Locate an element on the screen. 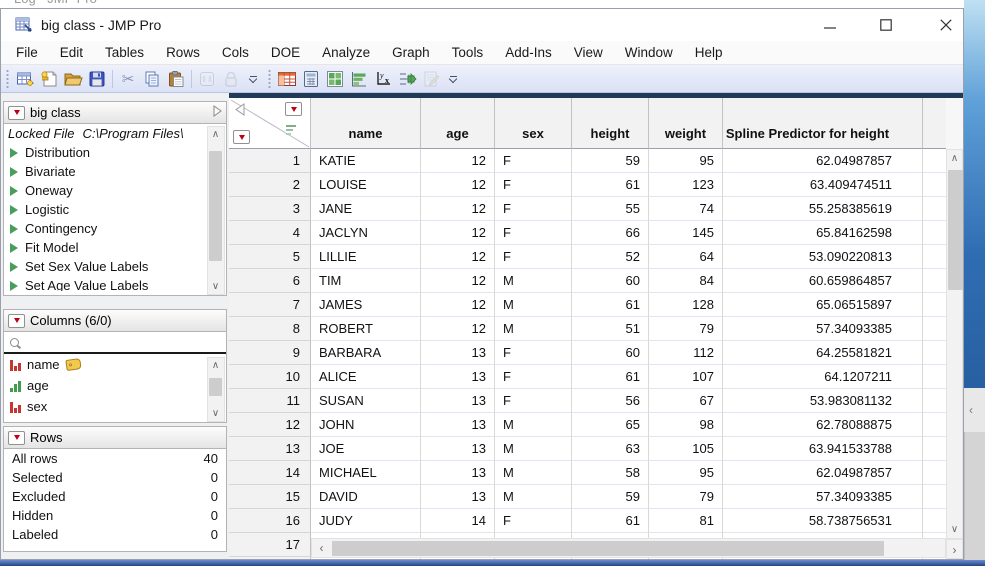 The width and height of the screenshot is (985, 566). column-header-name: name is located at coordinates (366, 123).